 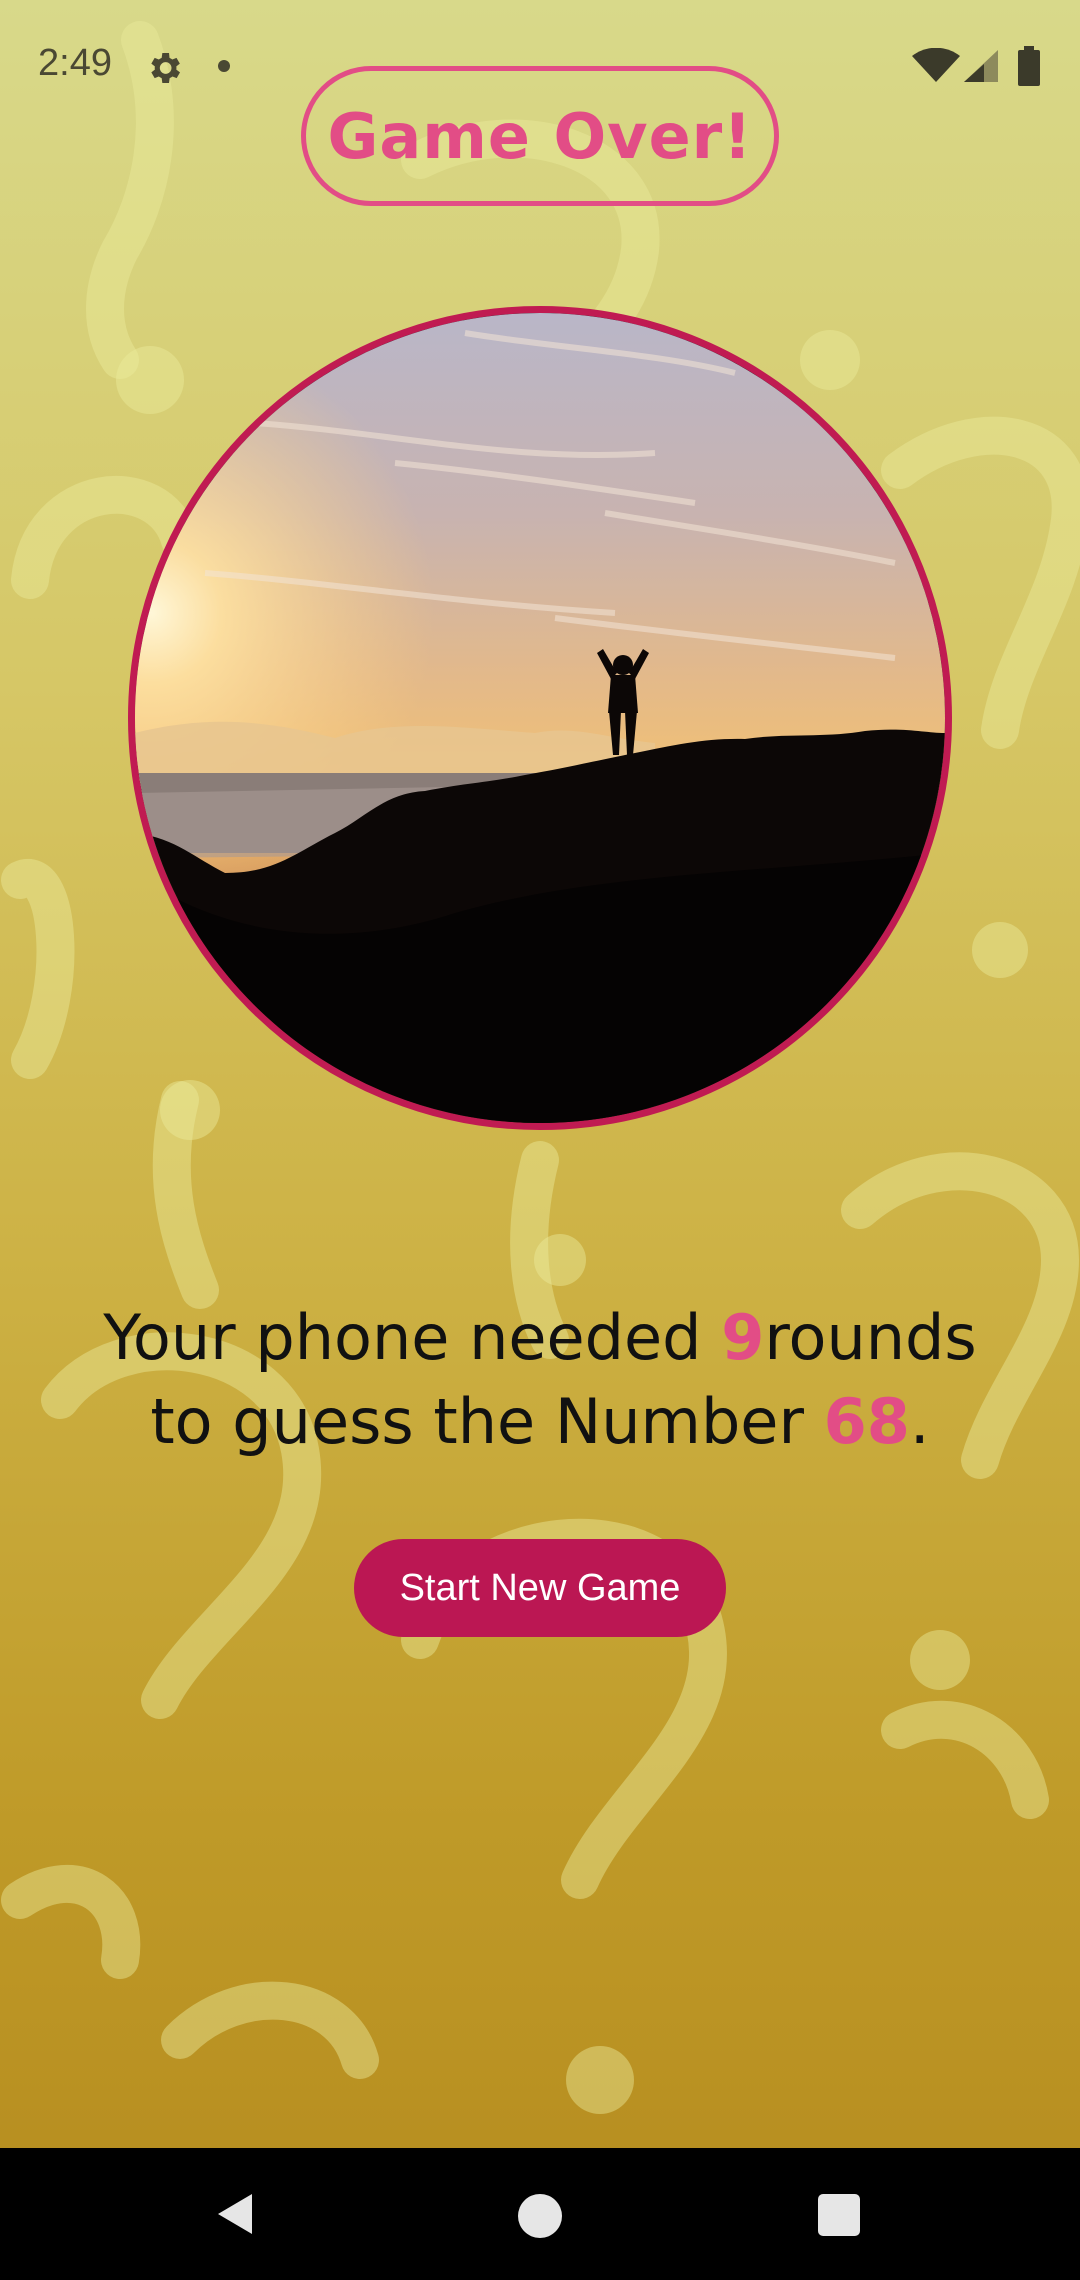 I want to click on summary-line2-suffix: ., so click(x=919, y=1421).